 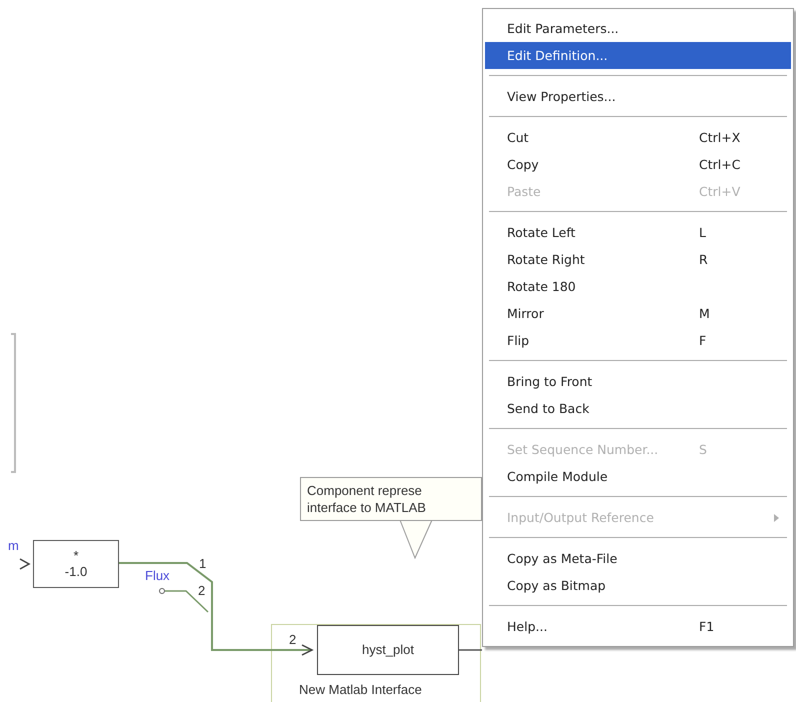 What do you see at coordinates (638, 476) in the screenshot?
I see `menu-item: Compile Module` at bounding box center [638, 476].